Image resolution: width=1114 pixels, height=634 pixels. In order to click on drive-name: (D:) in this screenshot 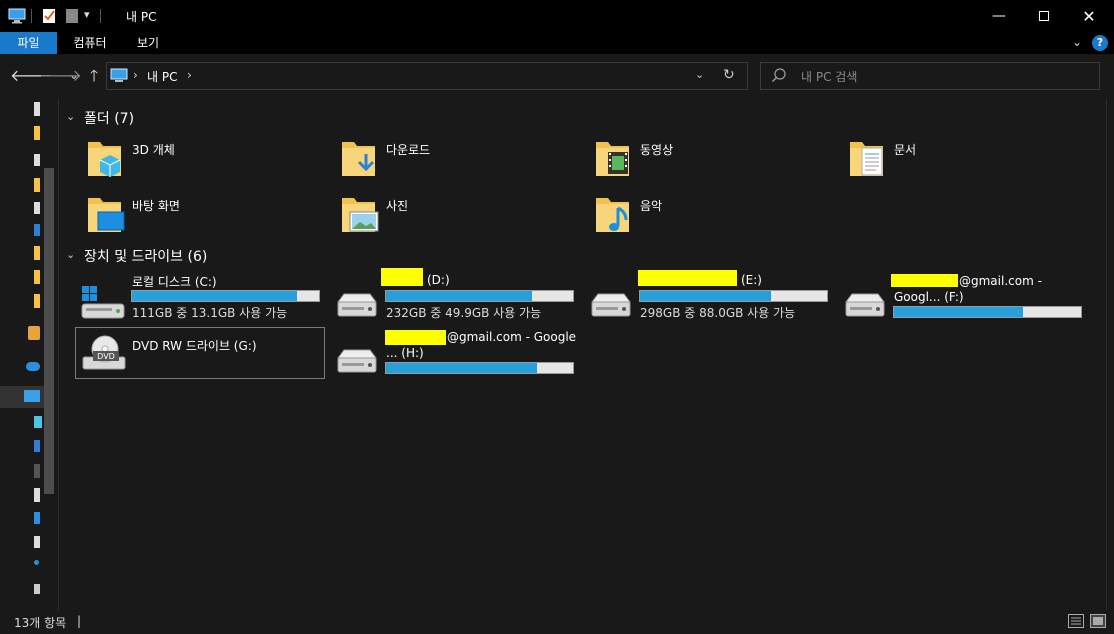, I will do `click(438, 280)`.